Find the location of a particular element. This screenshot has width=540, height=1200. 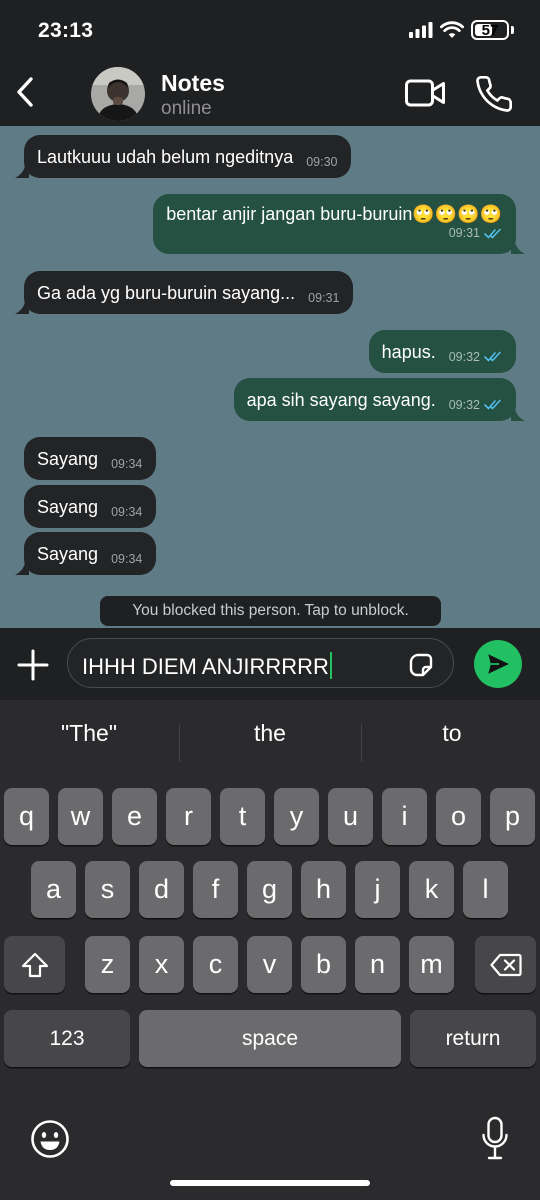

message-meta: 09:30 is located at coordinates (321, 157).